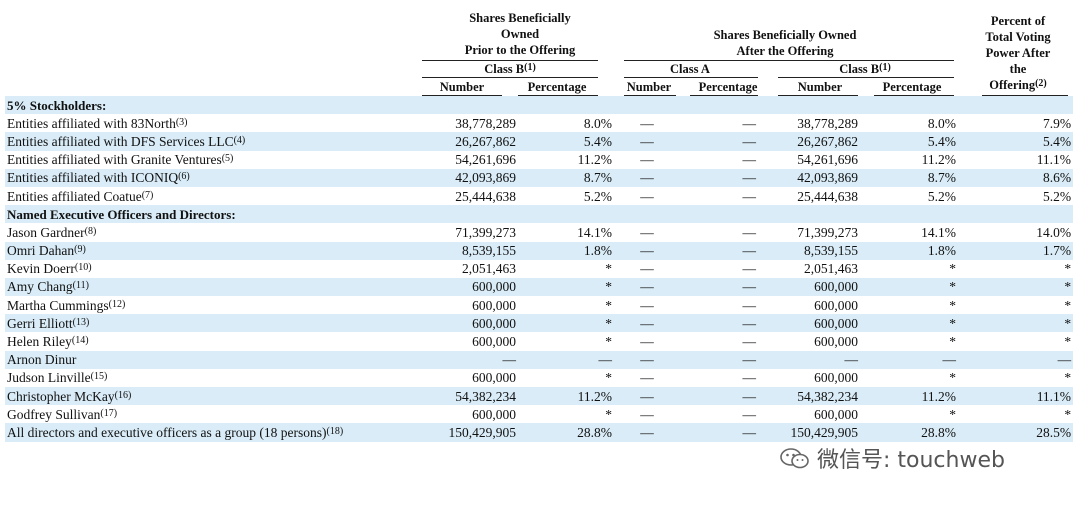 This screenshot has width=1080, height=505. I want to click on holder-name: Omri Dahan, so click(41, 251).